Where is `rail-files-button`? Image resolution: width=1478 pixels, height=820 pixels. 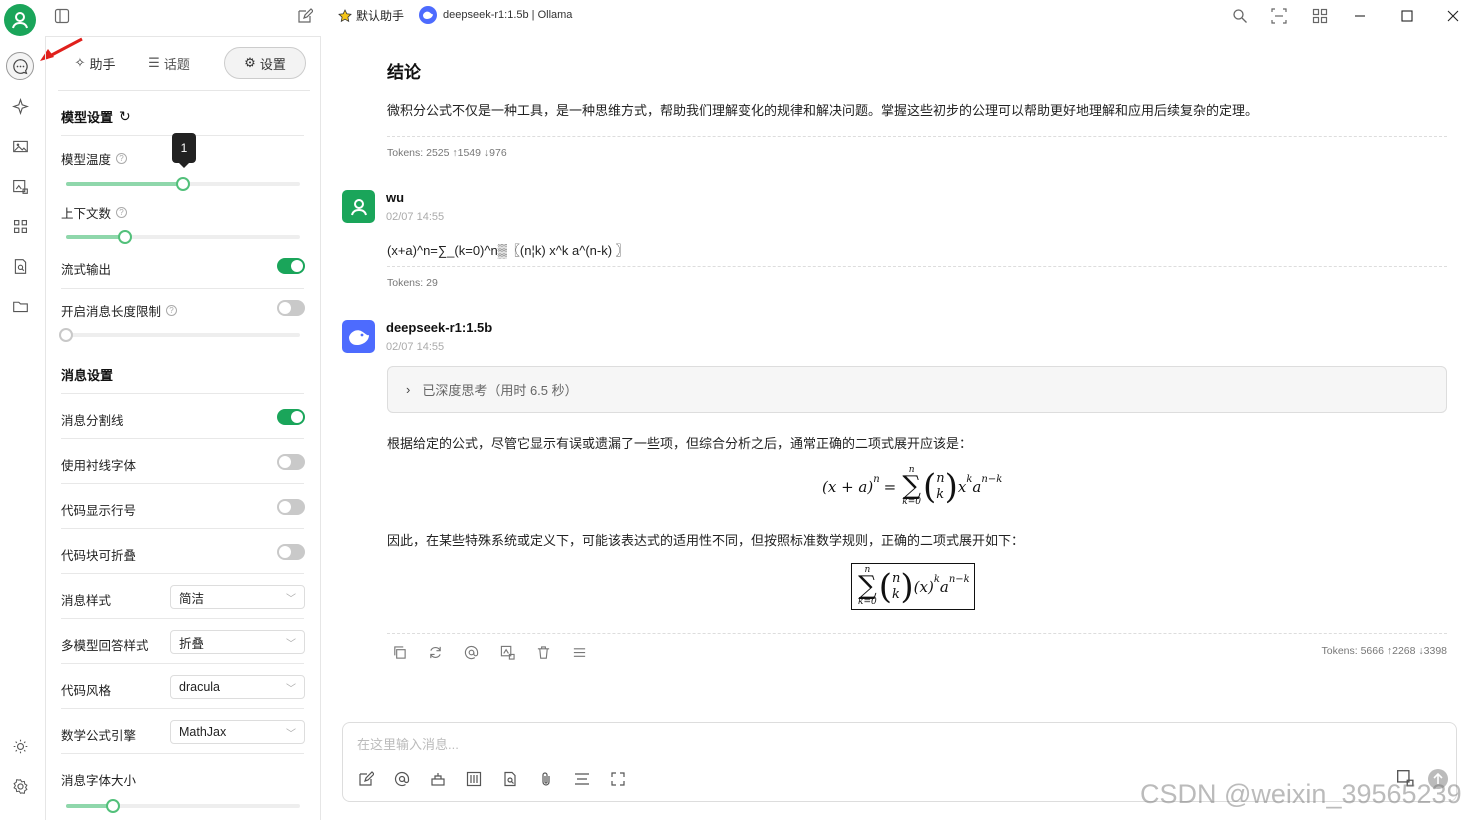 rail-files-button is located at coordinates (20, 306).